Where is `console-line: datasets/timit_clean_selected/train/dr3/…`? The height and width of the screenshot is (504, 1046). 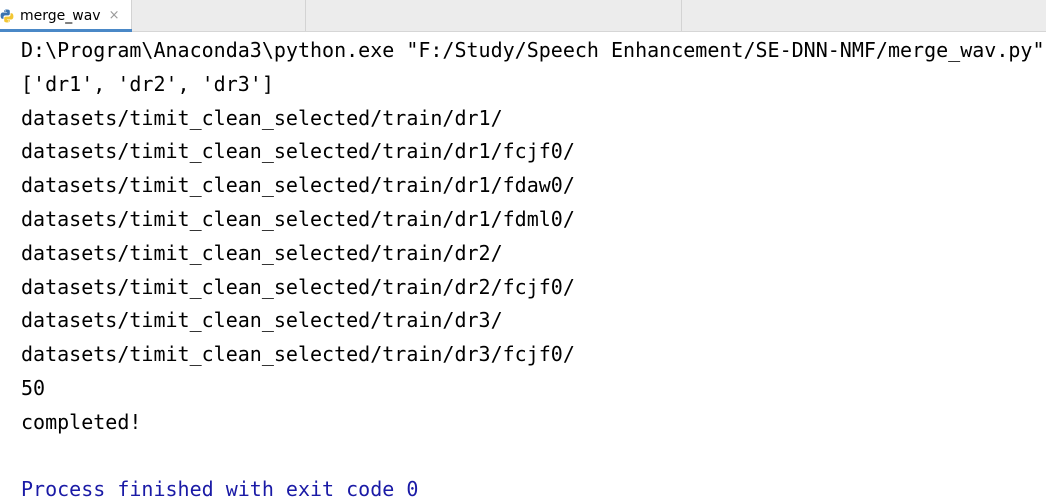 console-line: datasets/timit_clean_selected/train/dr3/… is located at coordinates (298, 354).